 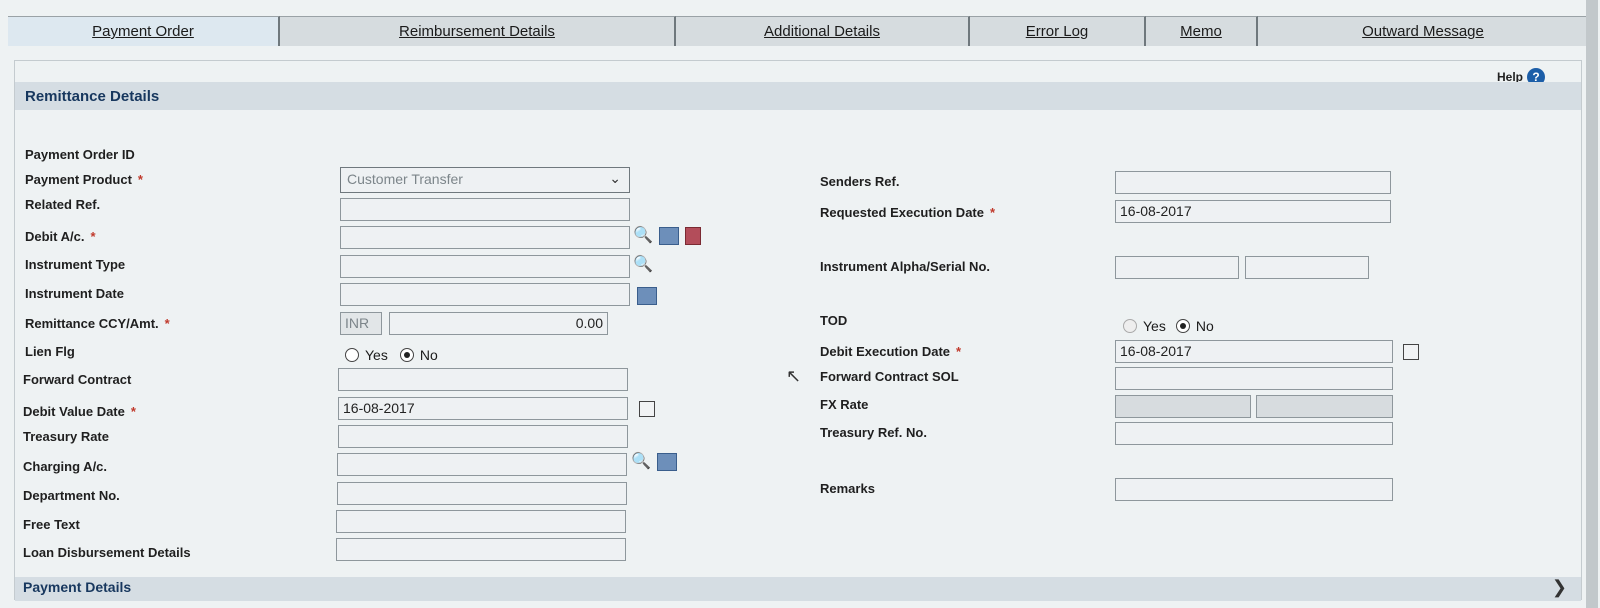 What do you see at coordinates (1423, 31) in the screenshot?
I see `tab-outward-message: Outward Message` at bounding box center [1423, 31].